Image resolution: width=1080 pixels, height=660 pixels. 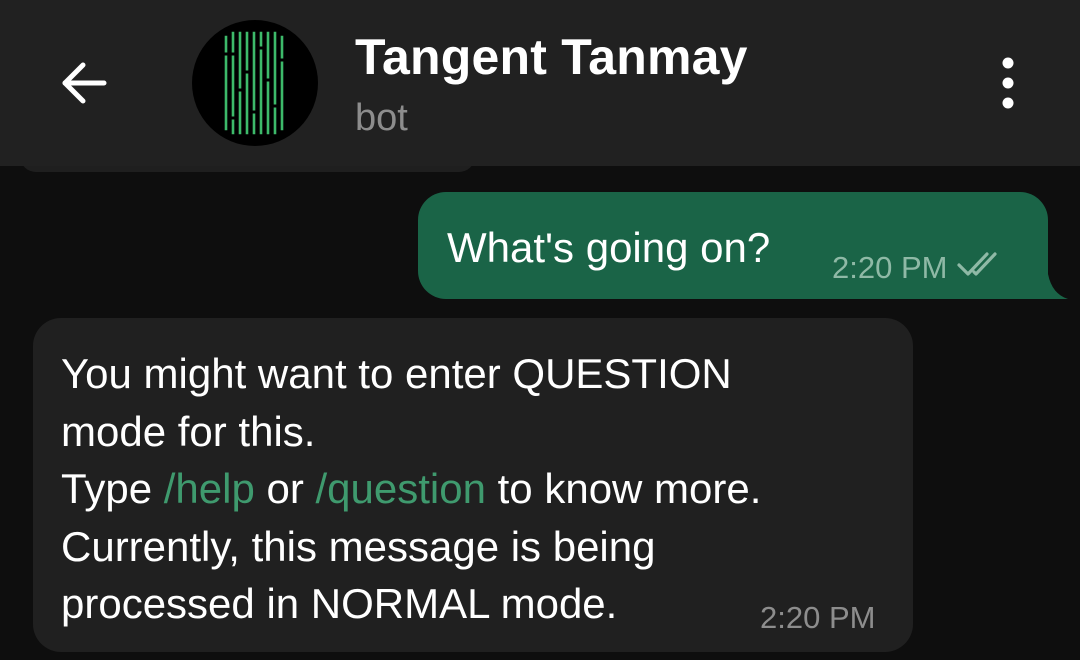 What do you see at coordinates (188, 431) in the screenshot?
I see `message-line: mode for this.` at bounding box center [188, 431].